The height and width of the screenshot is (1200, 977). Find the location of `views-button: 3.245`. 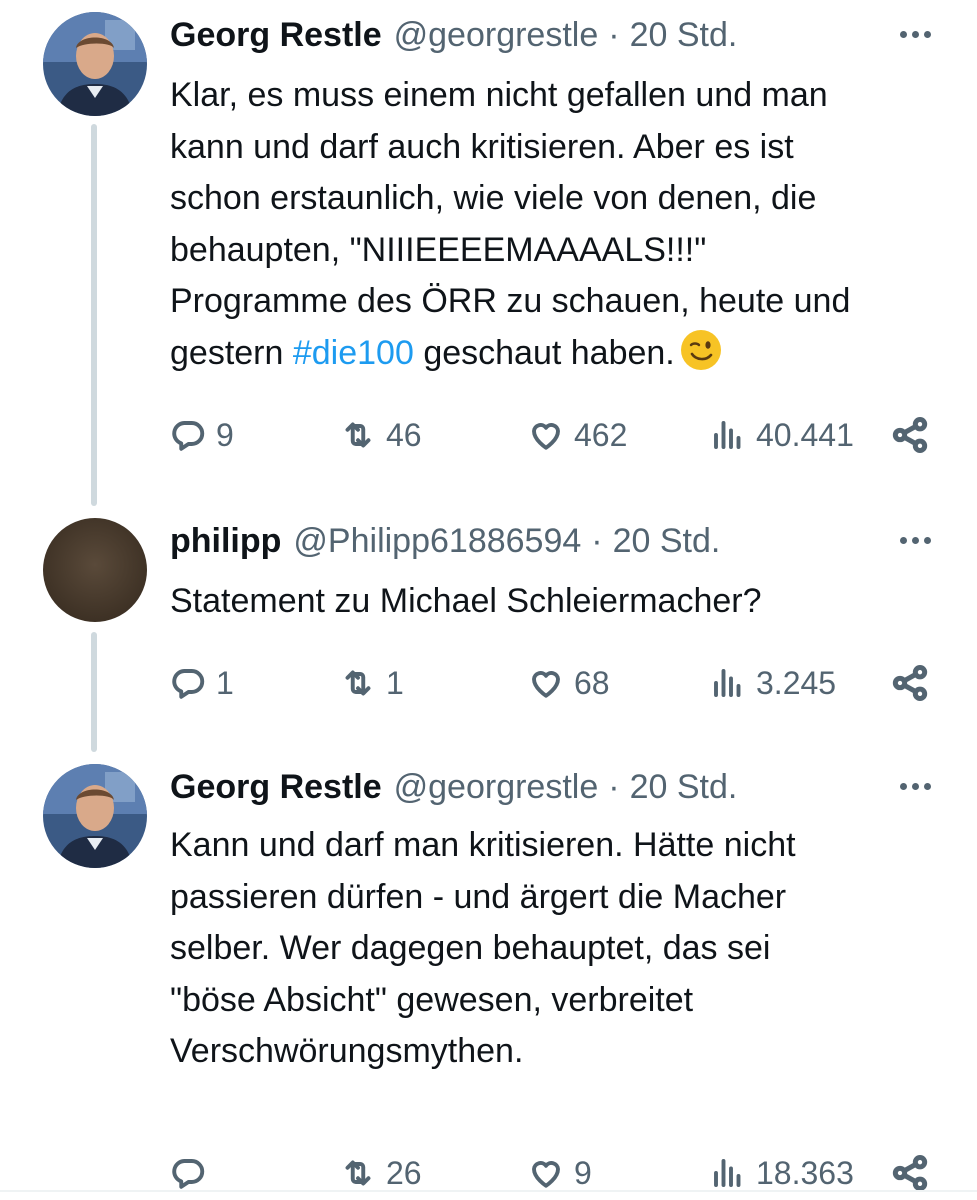

views-button: 3.245 is located at coordinates (773, 683).